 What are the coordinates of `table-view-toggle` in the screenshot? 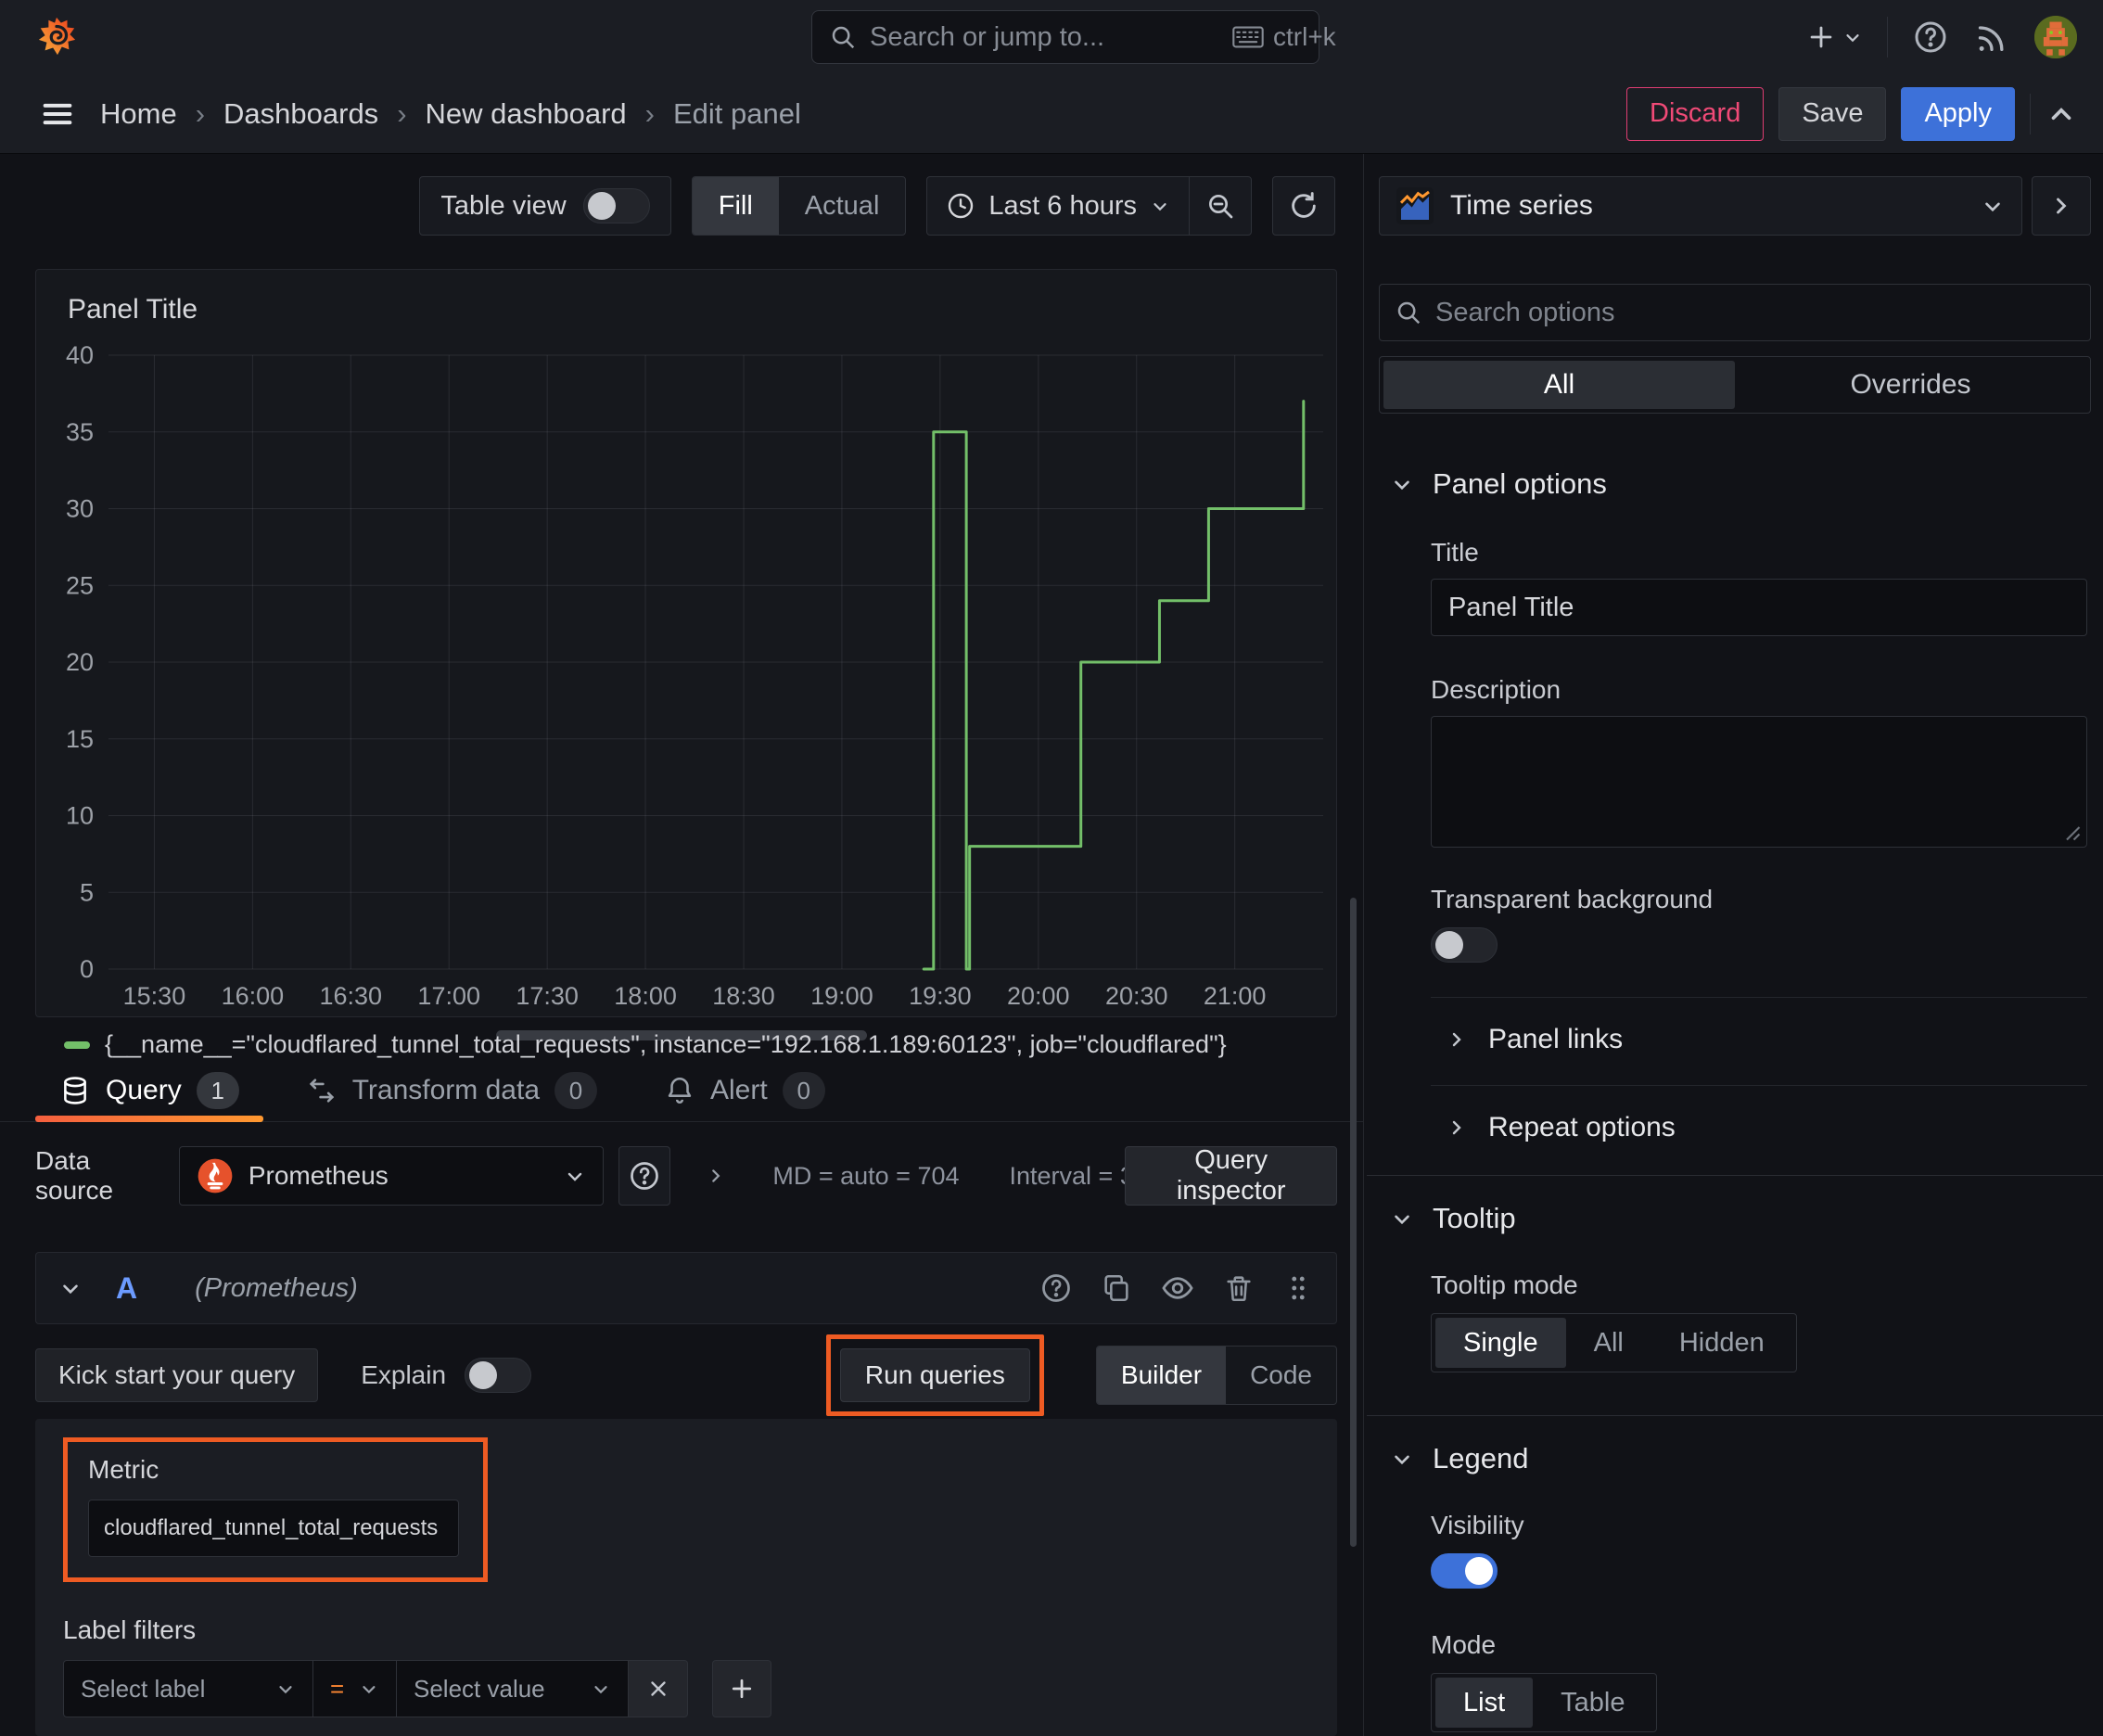 It's located at (616, 206).